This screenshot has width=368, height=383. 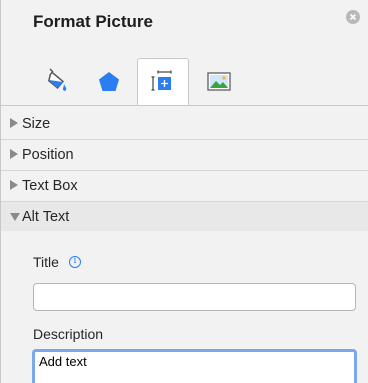 I want to click on section-size-label: Size, so click(x=36, y=124).